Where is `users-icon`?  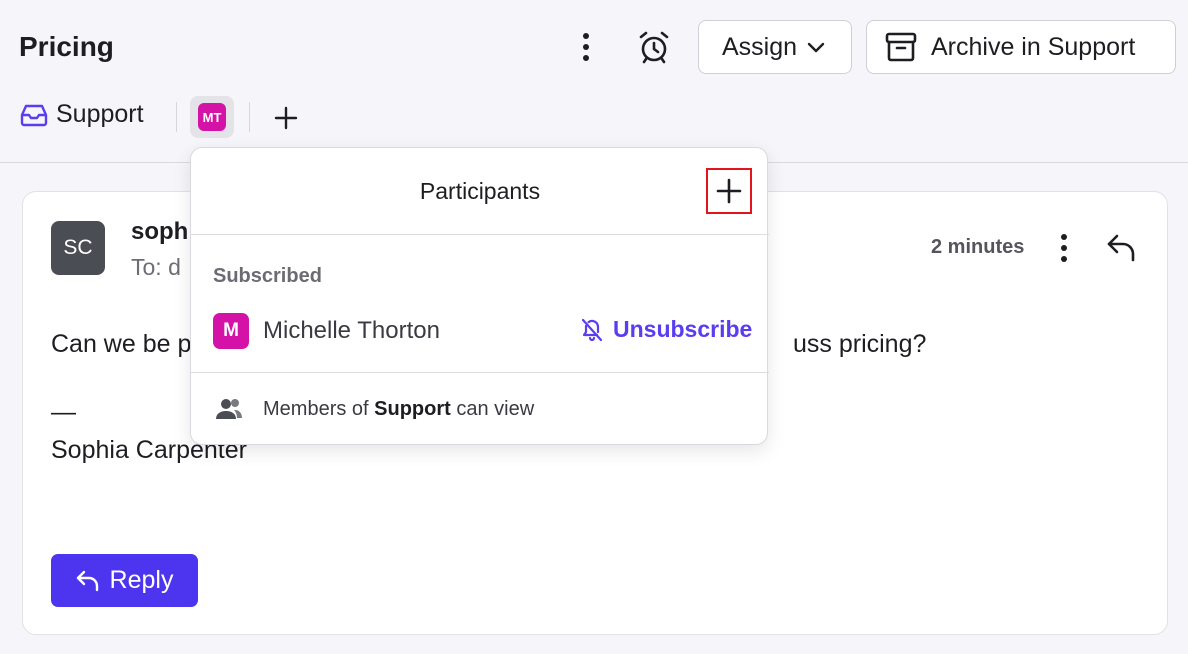
users-icon is located at coordinates (229, 409).